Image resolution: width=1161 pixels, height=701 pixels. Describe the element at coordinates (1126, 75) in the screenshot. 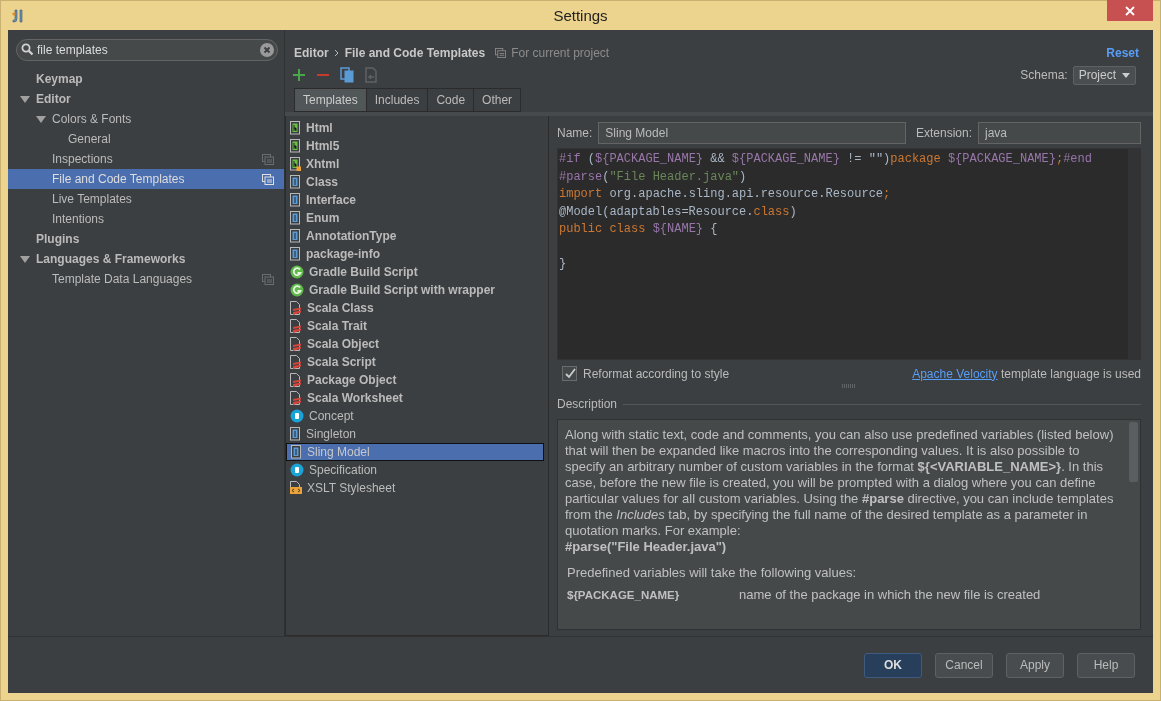

I see `dropdown-arrow-icon` at that location.